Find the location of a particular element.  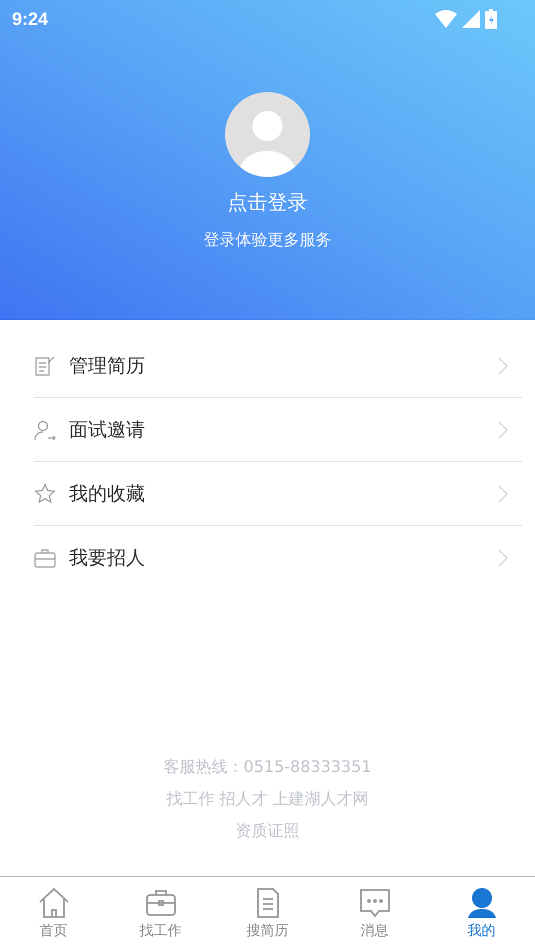

menu-item: 我要招人 is located at coordinates (278, 558).